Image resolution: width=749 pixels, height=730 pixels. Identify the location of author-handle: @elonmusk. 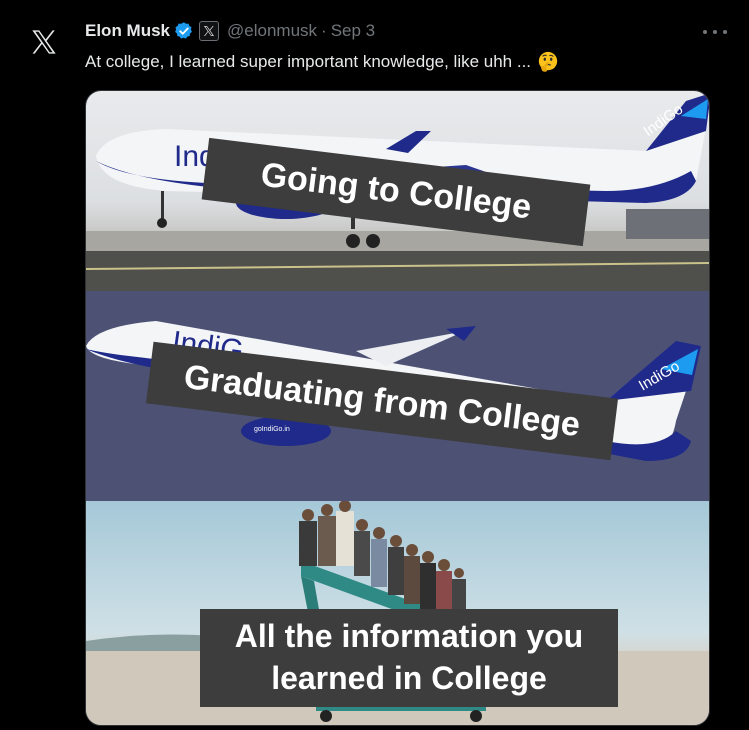
(272, 31).